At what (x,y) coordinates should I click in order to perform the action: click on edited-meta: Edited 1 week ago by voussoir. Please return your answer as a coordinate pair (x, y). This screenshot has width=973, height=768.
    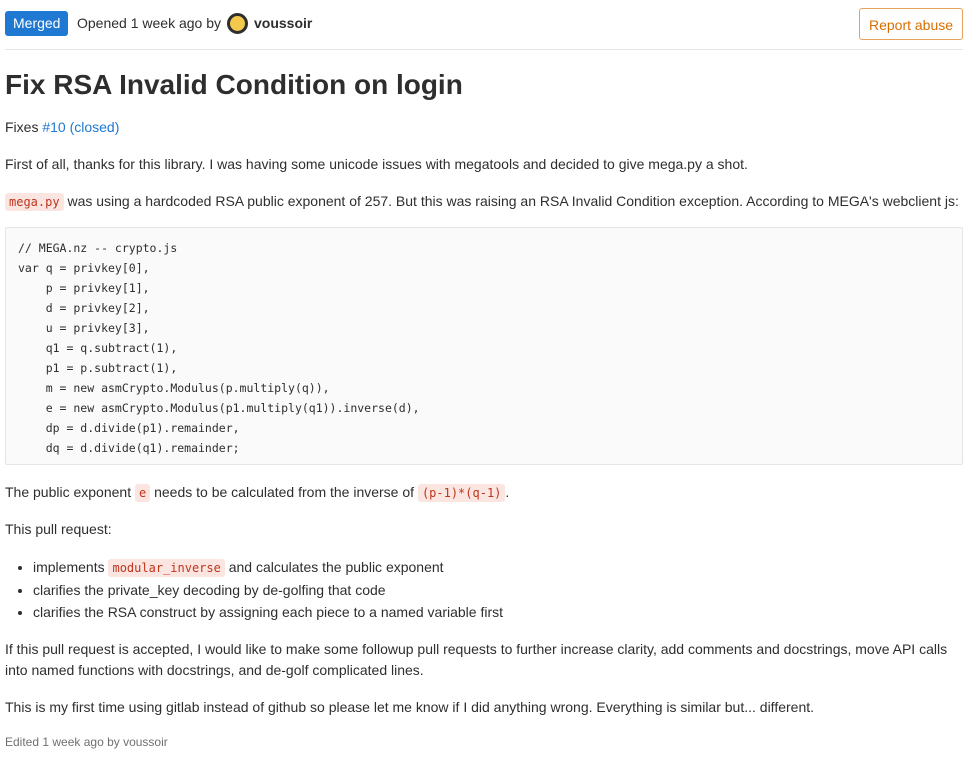
    Looking at the image, I should click on (86, 742).